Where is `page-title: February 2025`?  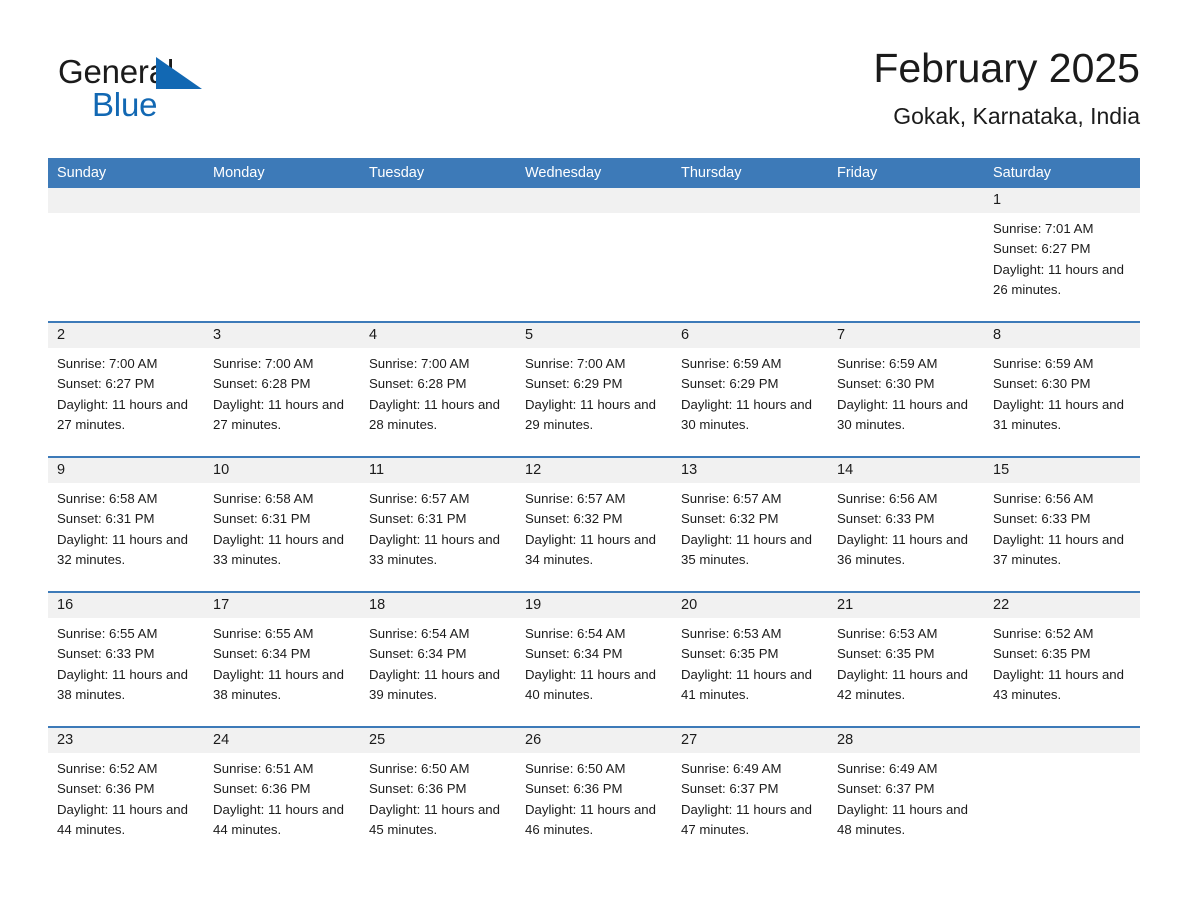 page-title: February 2025 is located at coordinates (1006, 68).